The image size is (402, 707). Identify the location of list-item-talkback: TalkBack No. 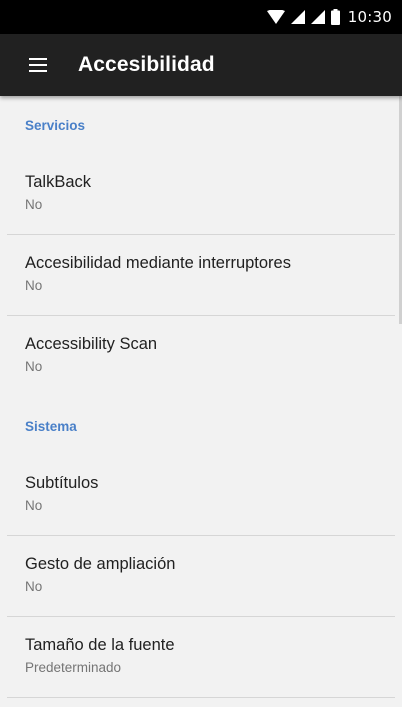
(201, 194).